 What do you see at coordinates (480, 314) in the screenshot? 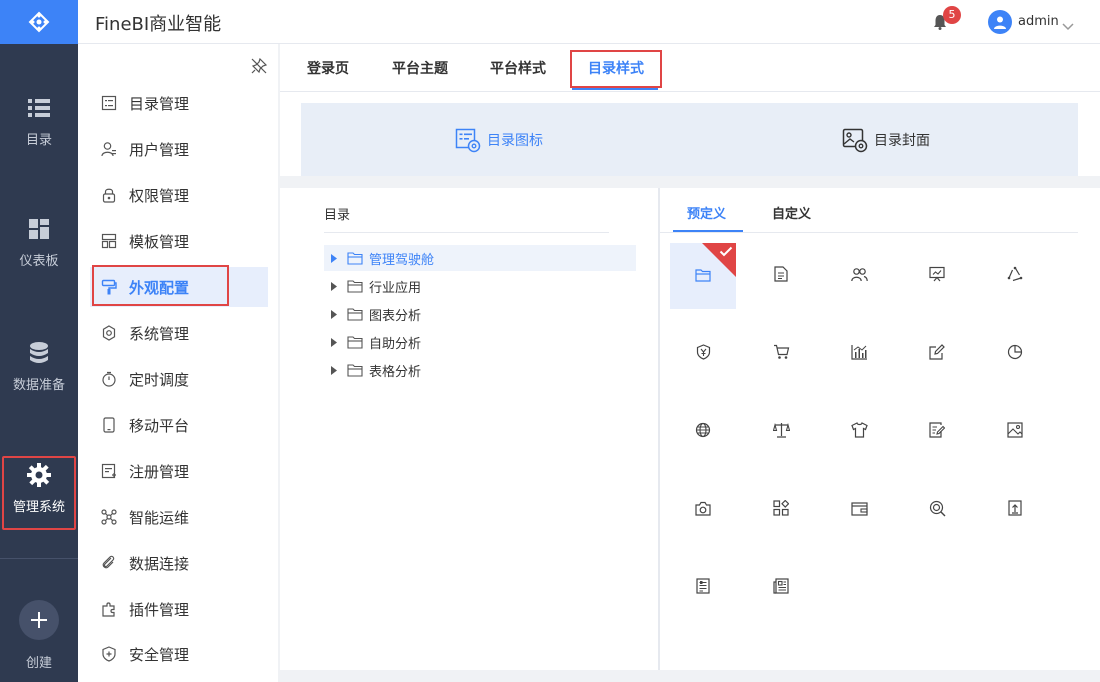
I see `tree-item-chart-analysis: 图表分析` at bounding box center [480, 314].